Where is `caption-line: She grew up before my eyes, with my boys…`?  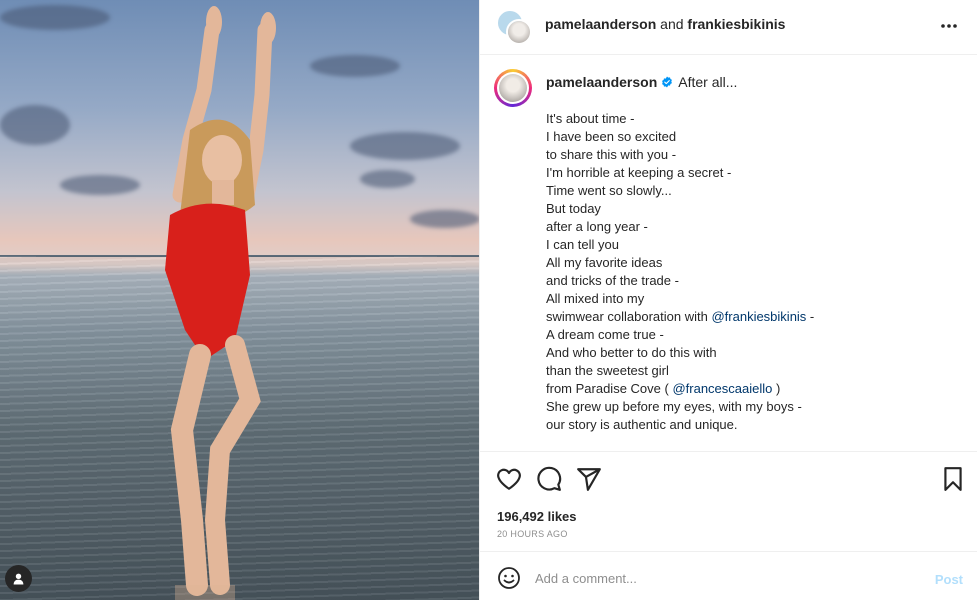 caption-line: She grew up before my eyes, with my boys… is located at coordinates (674, 406).